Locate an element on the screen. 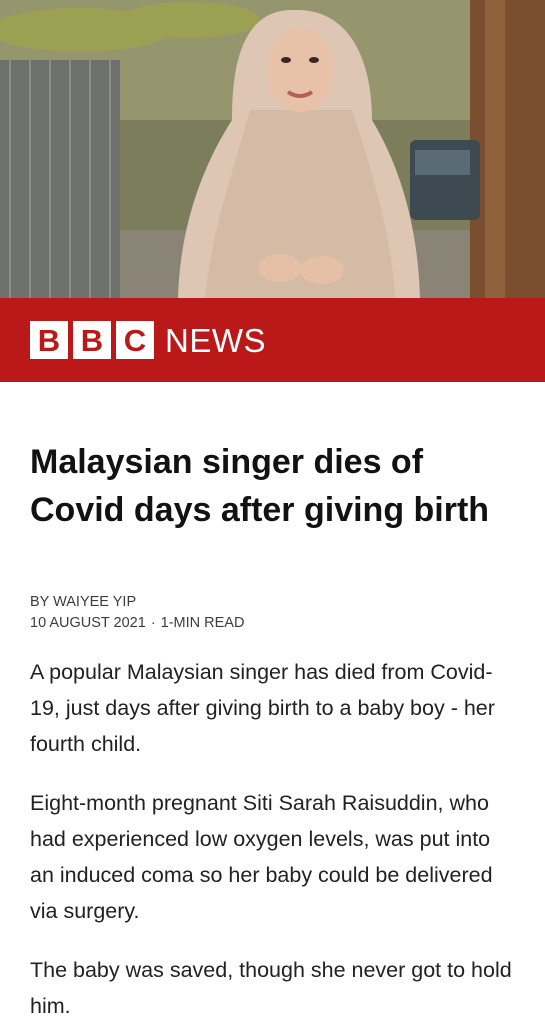 The image size is (545, 1024). bbc-logo-letter-b1: B is located at coordinates (49, 340).